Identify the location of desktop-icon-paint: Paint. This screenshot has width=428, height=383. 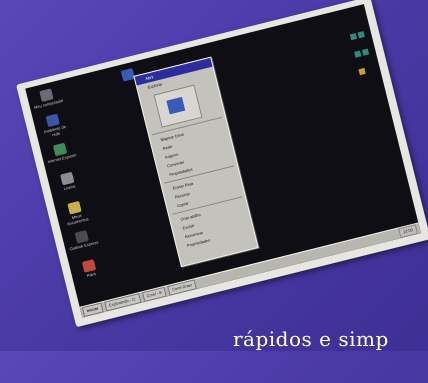
(89, 269).